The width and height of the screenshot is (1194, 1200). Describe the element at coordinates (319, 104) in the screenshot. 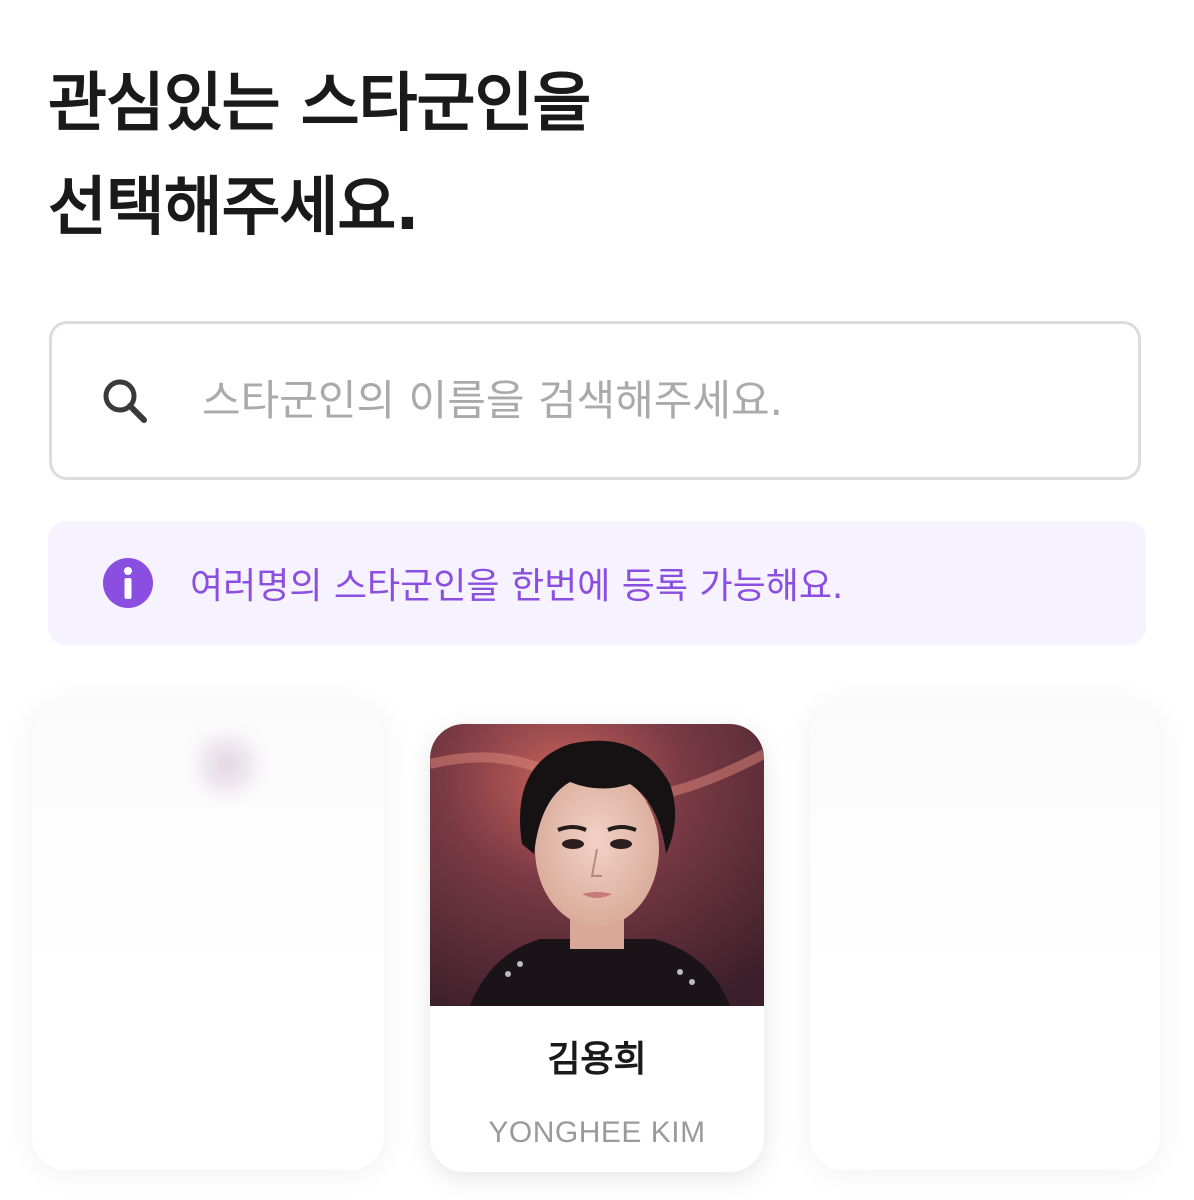

I see `page-title-line-1: 관심있는 스타군인을` at that location.